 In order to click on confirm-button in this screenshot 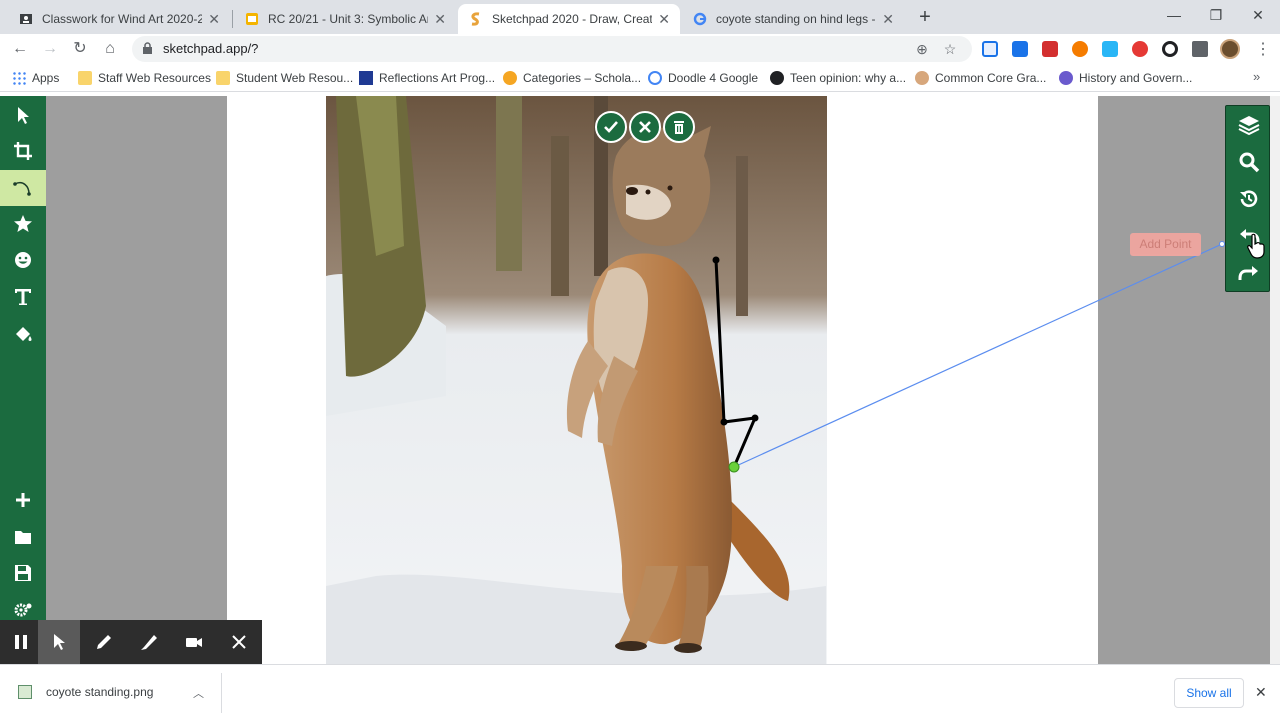, I will do `click(611, 127)`.